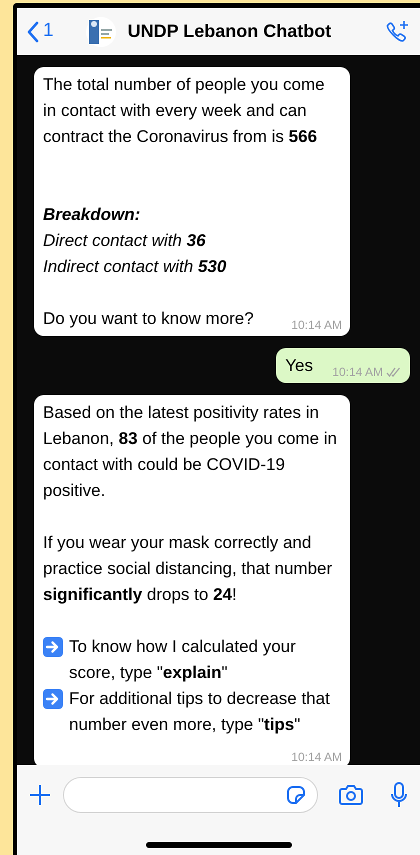 Image resolution: width=420 pixels, height=855 pixels. Describe the element at coordinates (148, 318) in the screenshot. I see `message-text: Do you want to know more?` at that location.